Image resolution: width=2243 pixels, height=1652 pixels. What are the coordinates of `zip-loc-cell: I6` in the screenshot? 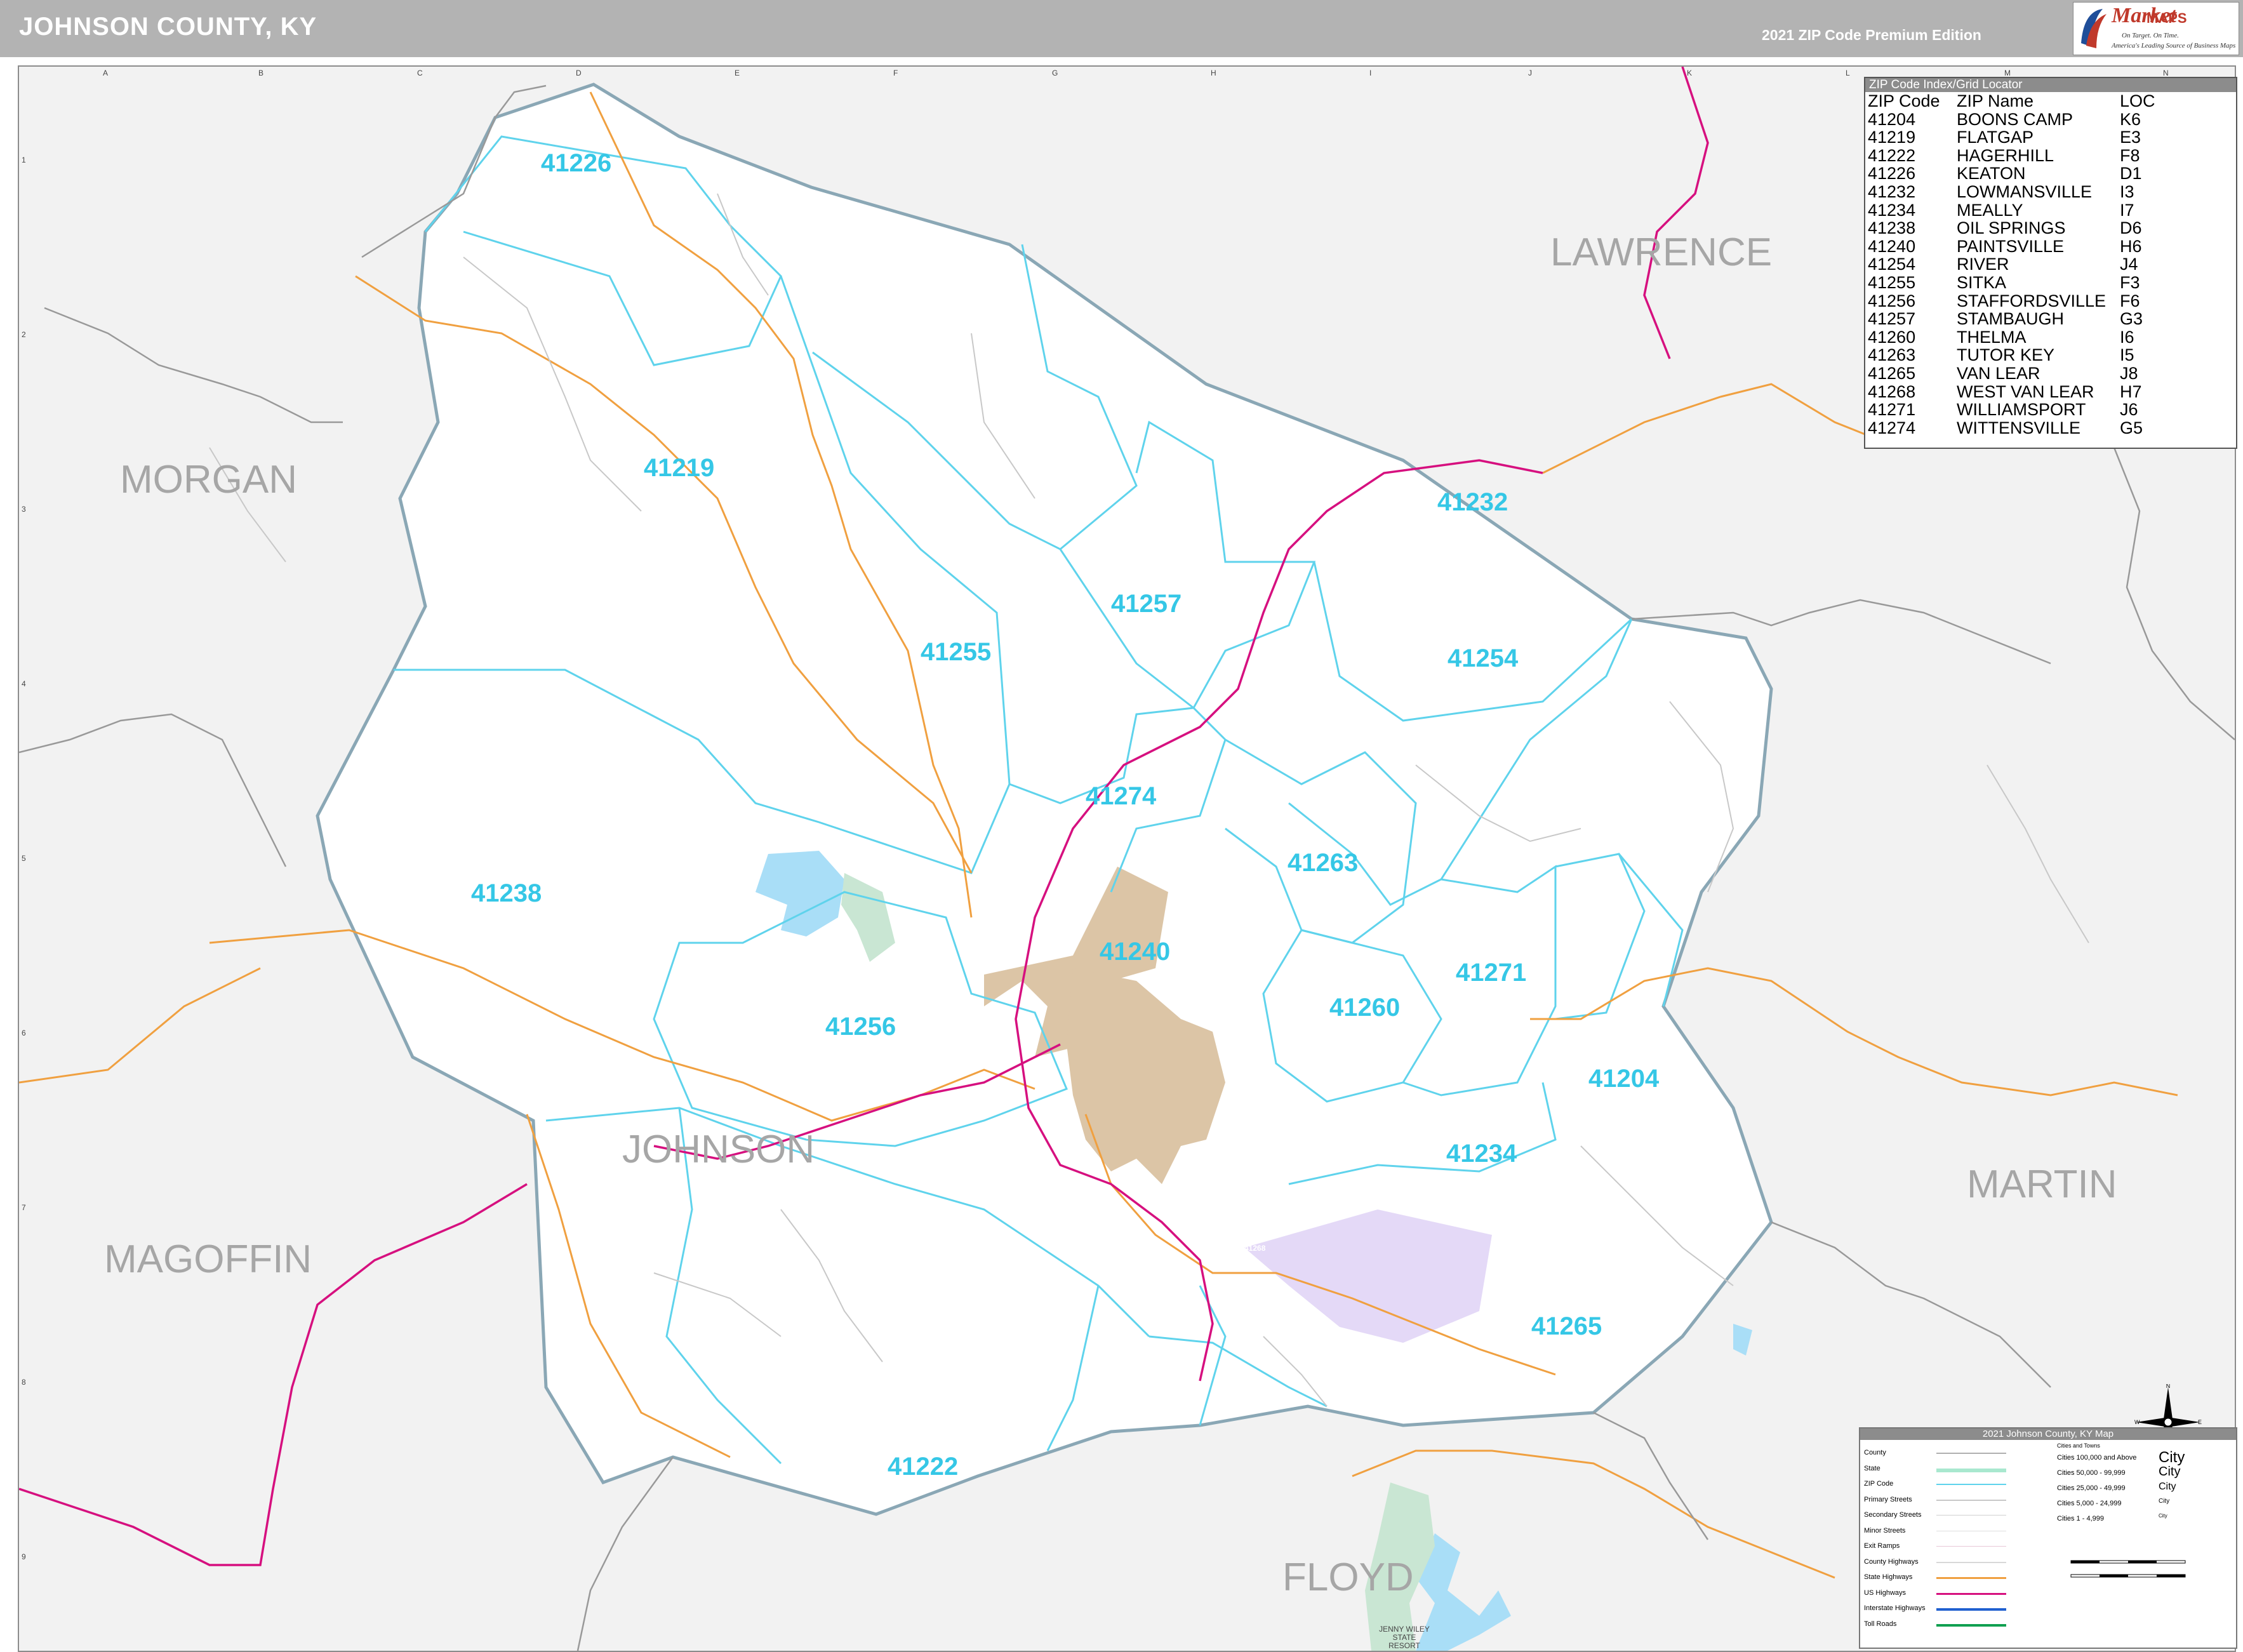 It's located at (2127, 337).